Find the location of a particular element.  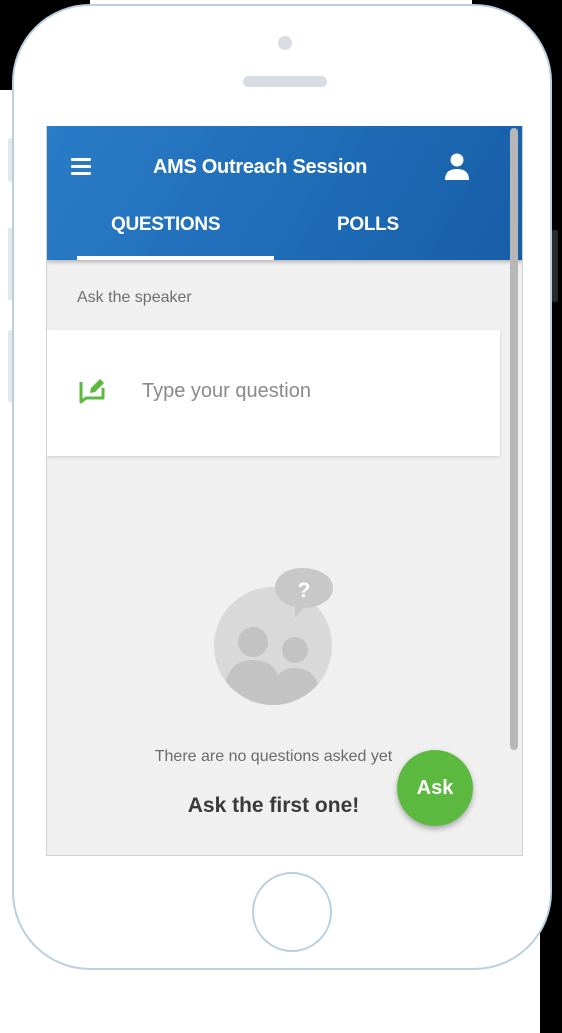

people-question-icon: ? is located at coordinates (276, 636).